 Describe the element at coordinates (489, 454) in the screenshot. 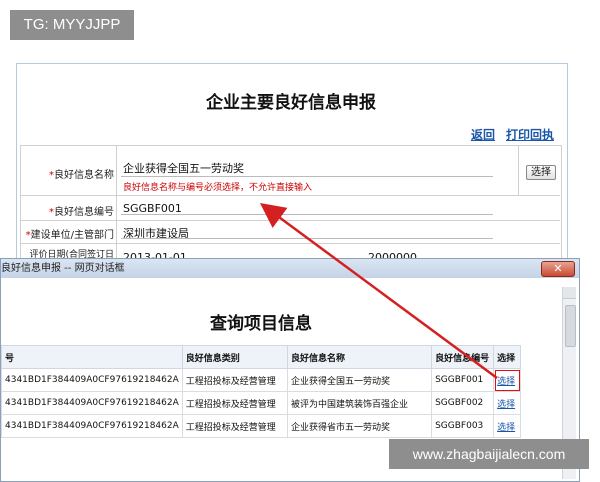

I see `watermark-bottom: www.zhagbaijialecn.com` at that location.